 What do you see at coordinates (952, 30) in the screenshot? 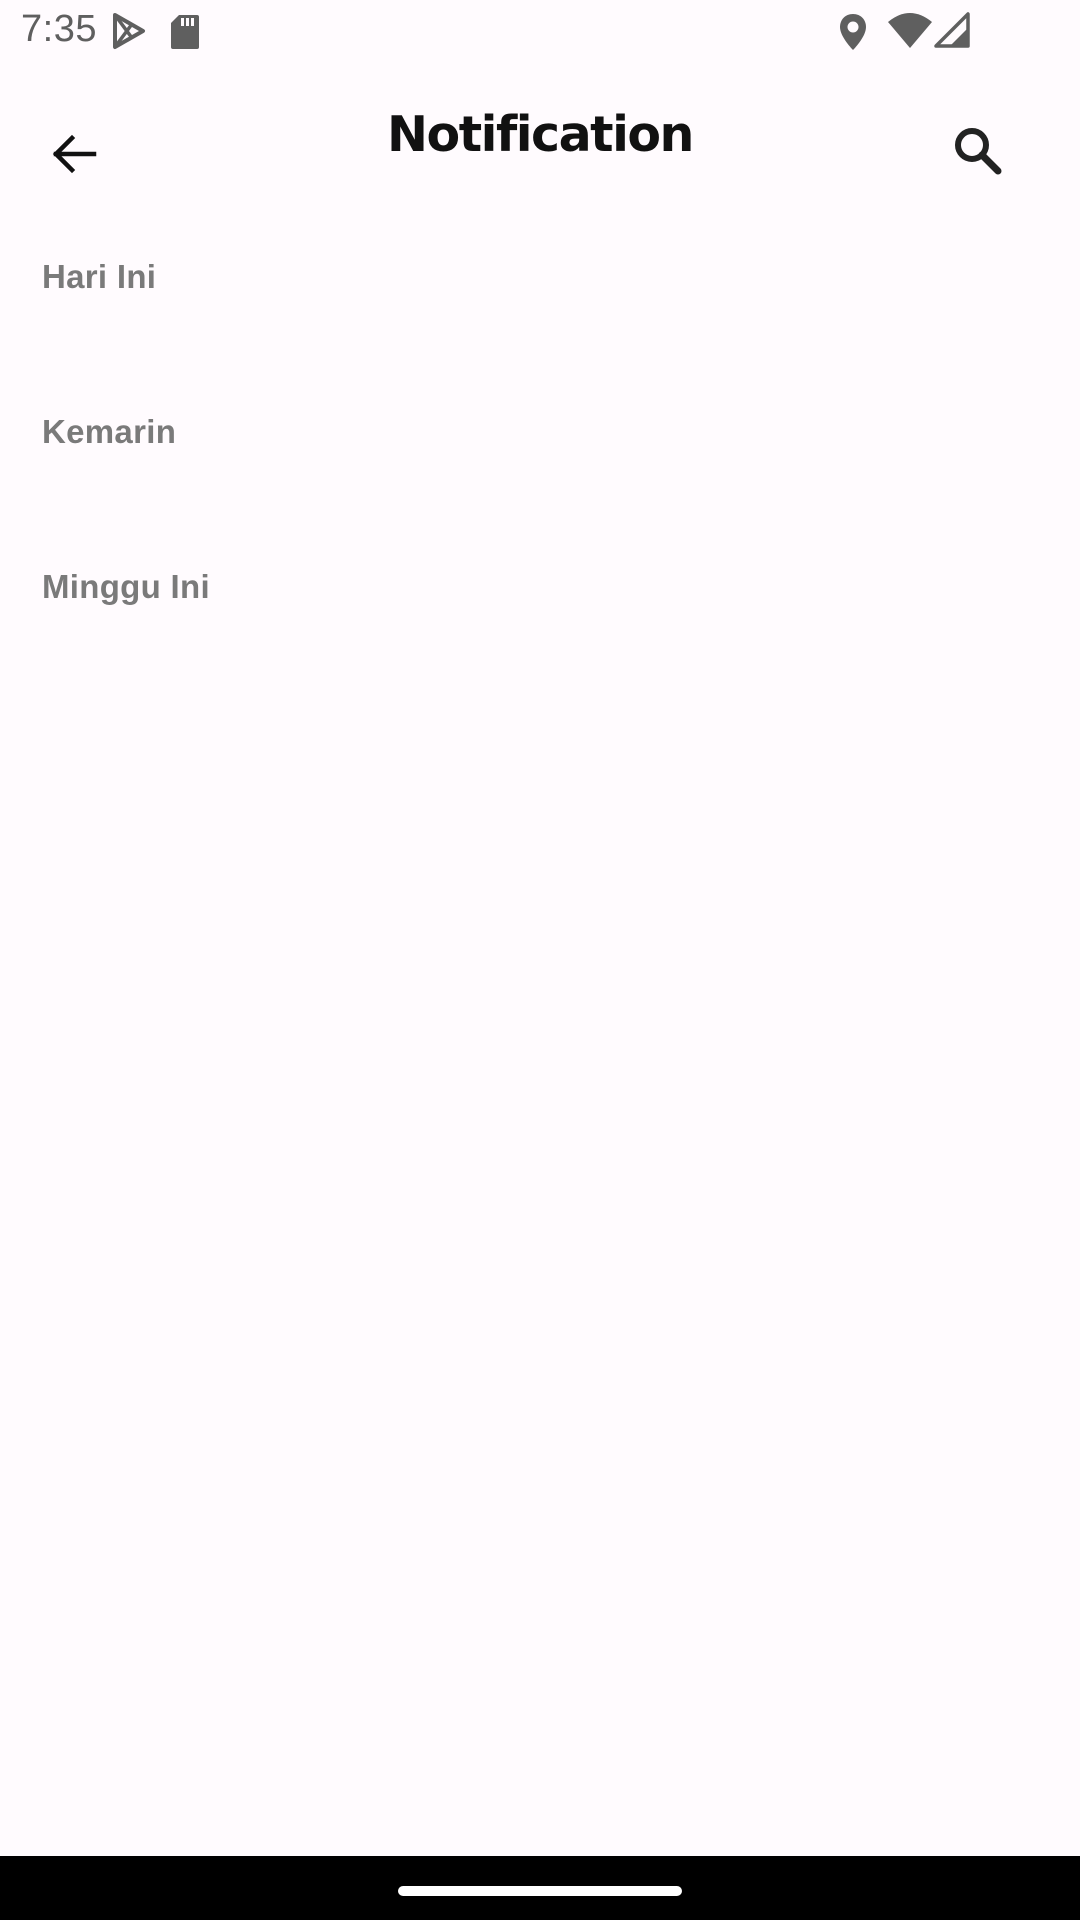
I see `cell-signal-icon` at bounding box center [952, 30].